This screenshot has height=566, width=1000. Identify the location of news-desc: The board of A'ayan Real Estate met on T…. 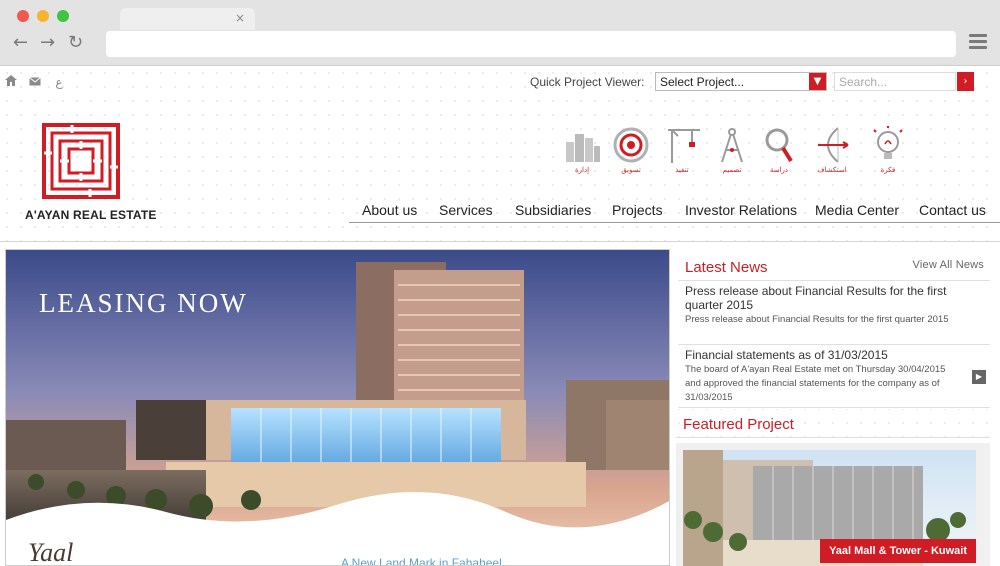
(815, 383).